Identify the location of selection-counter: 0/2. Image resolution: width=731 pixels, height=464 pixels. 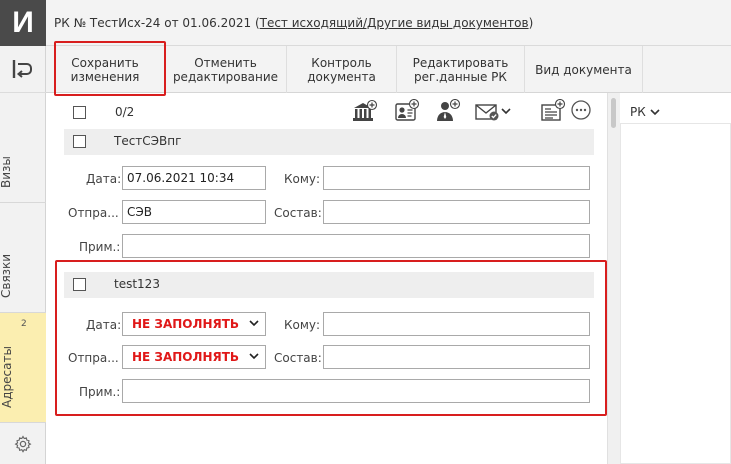
(125, 112).